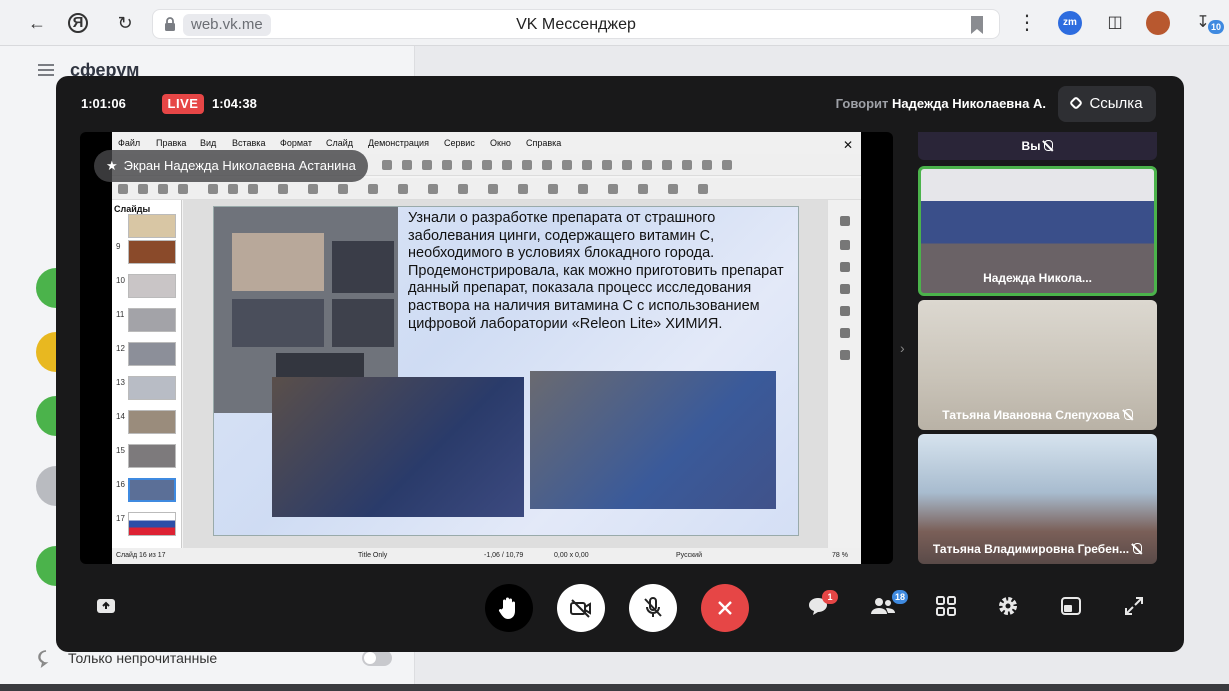 The width and height of the screenshot is (1229, 691). Describe the element at coordinates (1115, 23) in the screenshot. I see `translate-icon: ◫` at that location.